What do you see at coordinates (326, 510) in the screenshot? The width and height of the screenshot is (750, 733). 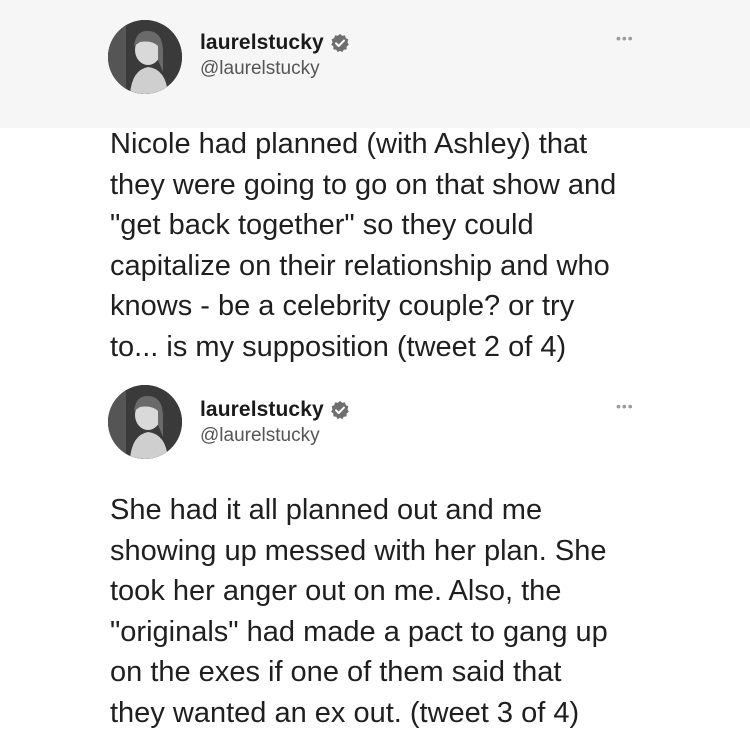 I see `tweet-line: She had it all planned out and me` at bounding box center [326, 510].